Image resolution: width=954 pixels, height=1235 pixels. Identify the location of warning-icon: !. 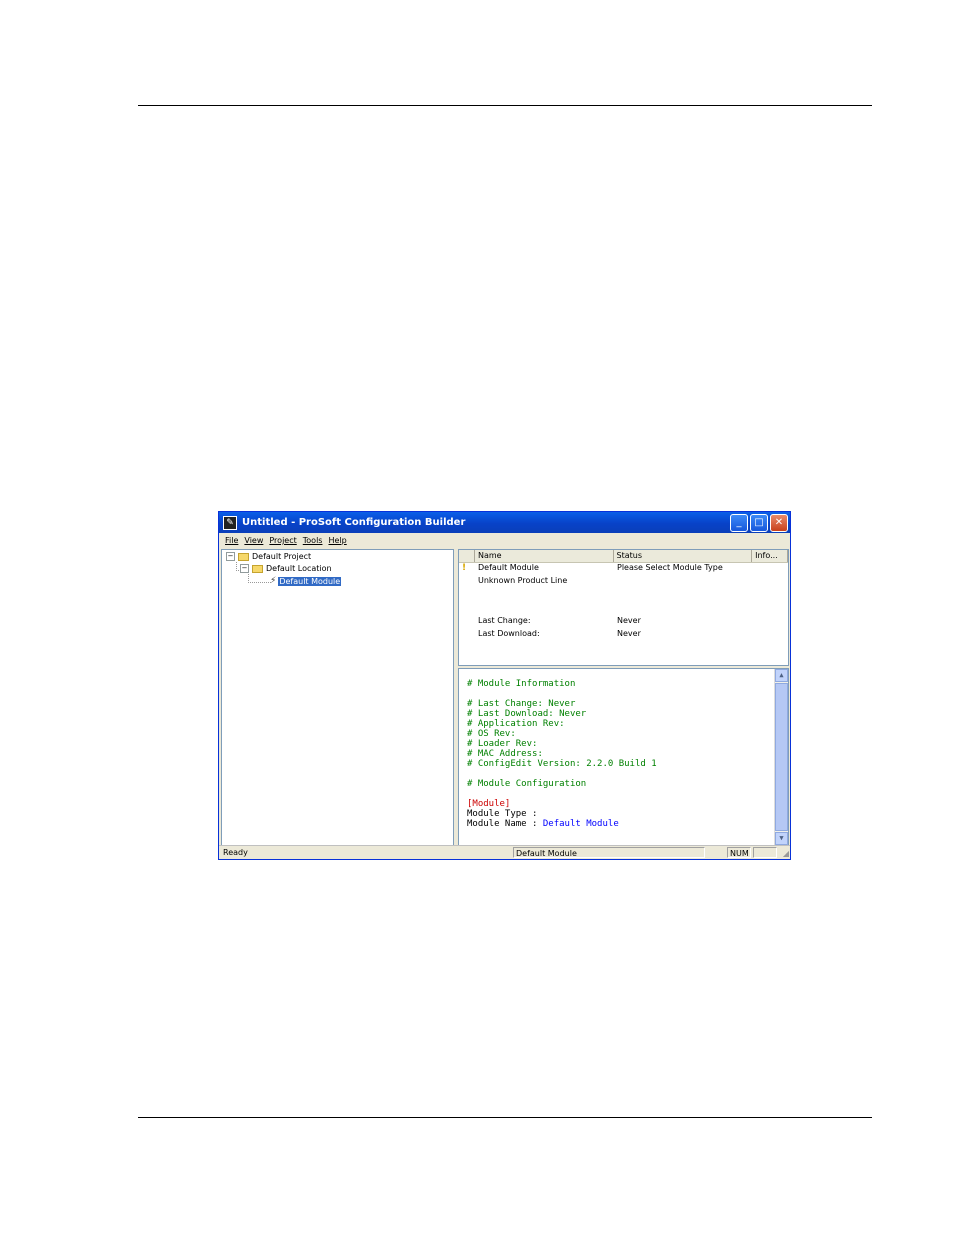
(464, 568).